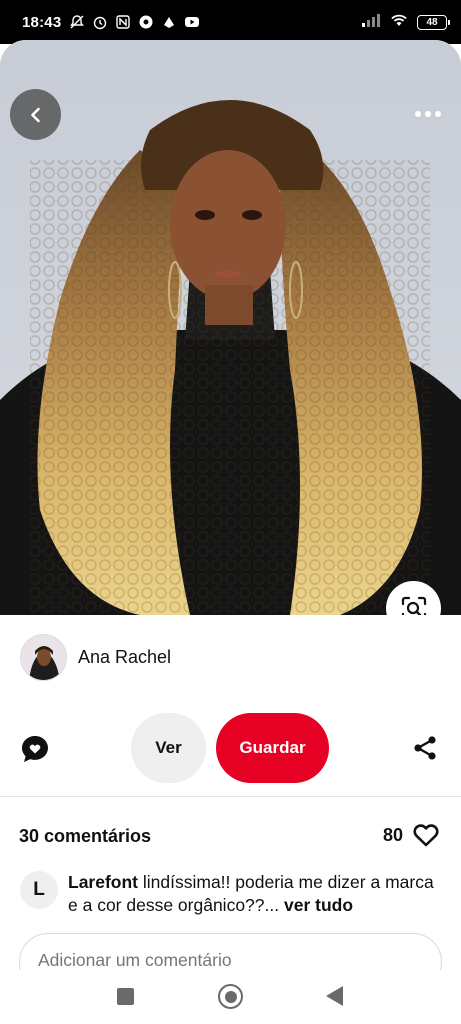 Image resolution: width=461 pixels, height=1024 pixels. Describe the element at coordinates (230, 796) in the screenshot. I see `divider` at that location.